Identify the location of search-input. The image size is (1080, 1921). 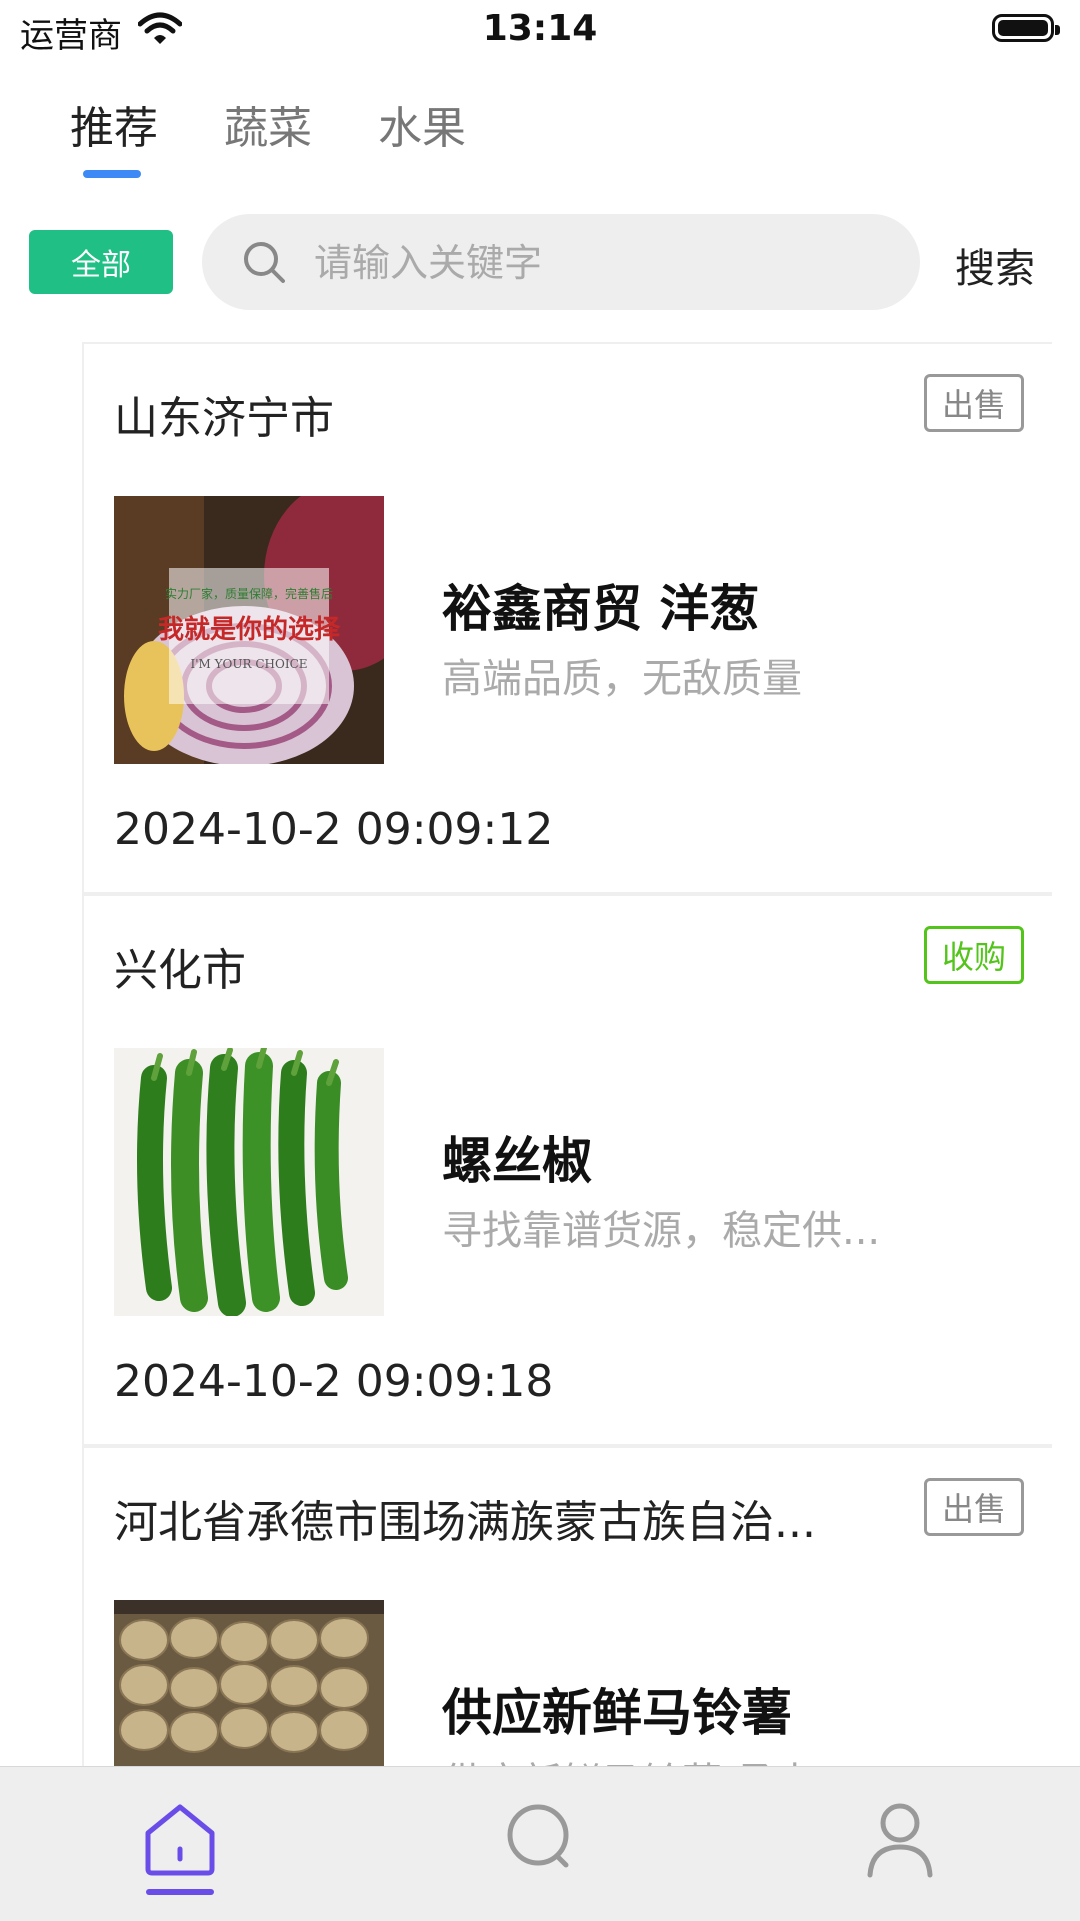
(604, 263).